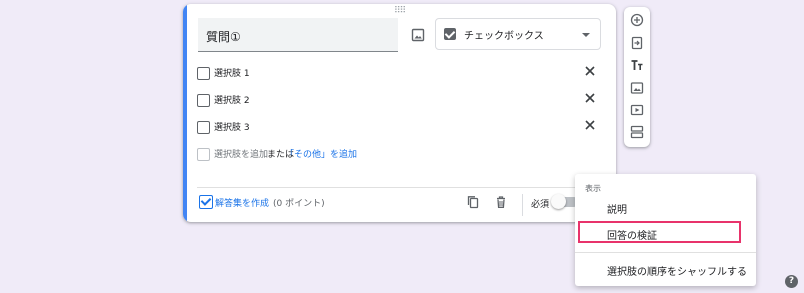  Describe the element at coordinates (659, 232) in the screenshot. I see `highlight-box` at that location.